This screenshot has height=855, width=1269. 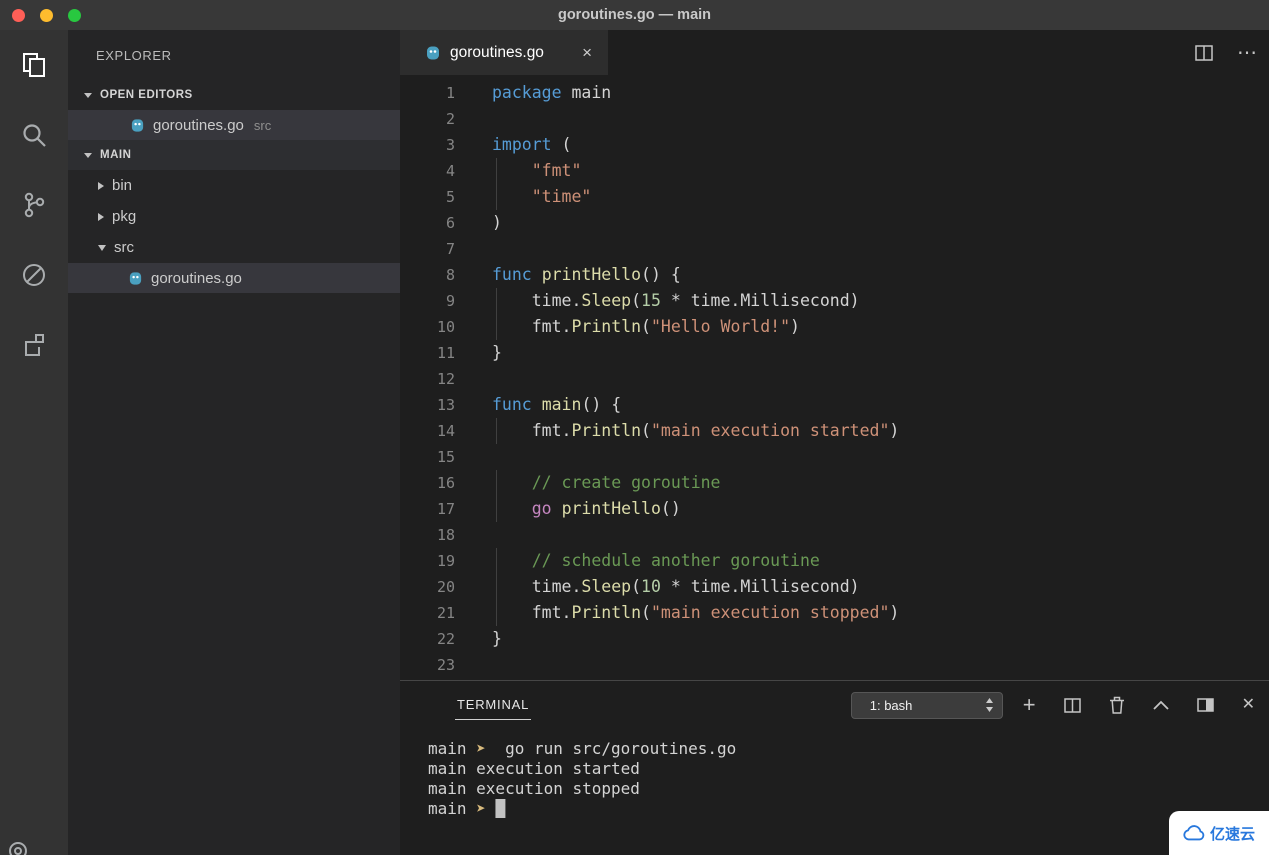 What do you see at coordinates (445, 587) in the screenshot?
I see `line-number: 20` at bounding box center [445, 587].